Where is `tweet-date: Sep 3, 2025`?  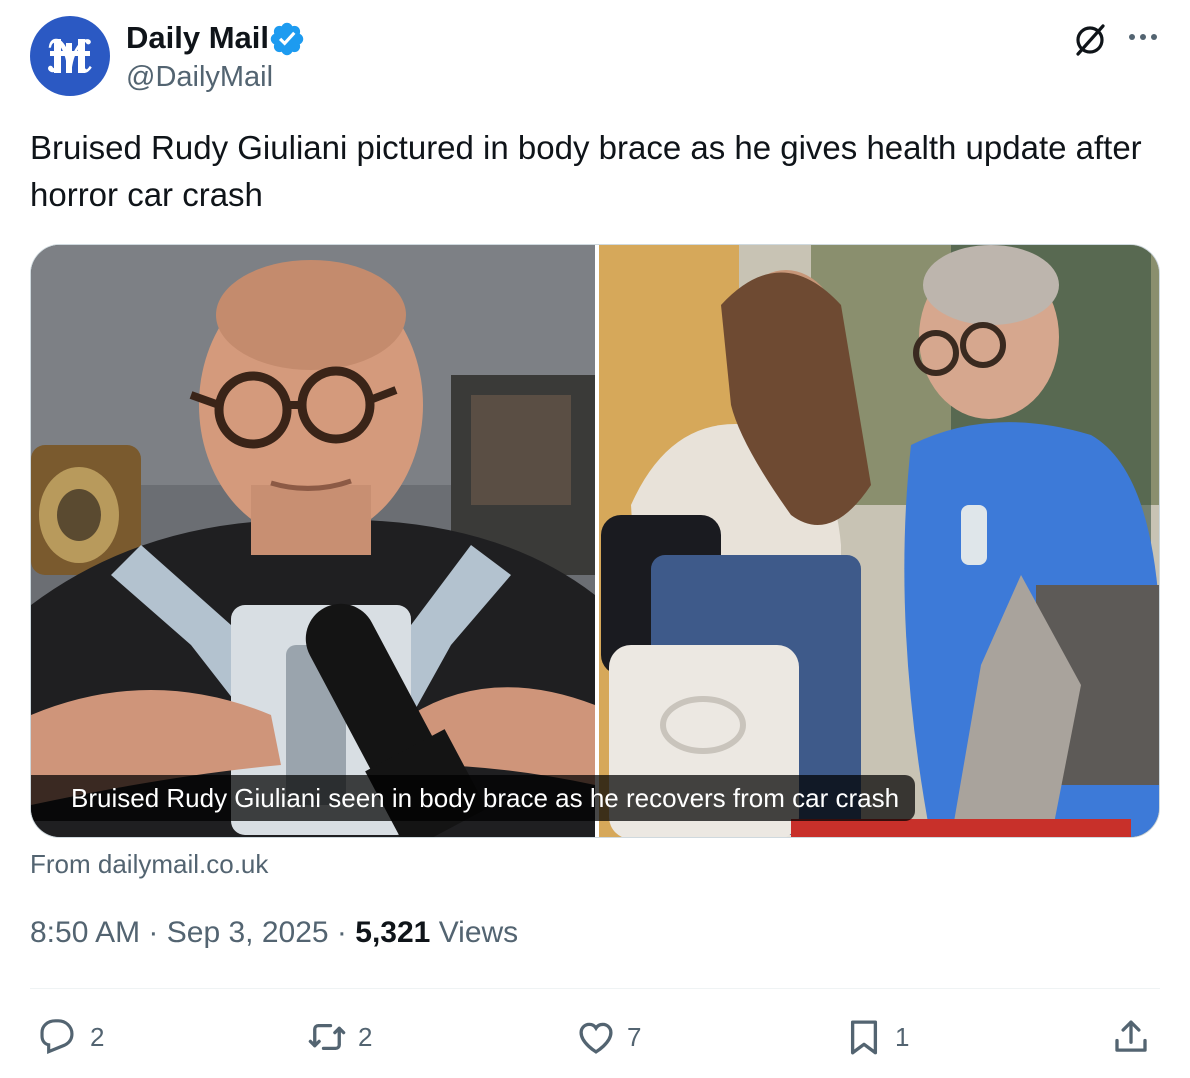
tweet-date: Sep 3, 2025 is located at coordinates (248, 932).